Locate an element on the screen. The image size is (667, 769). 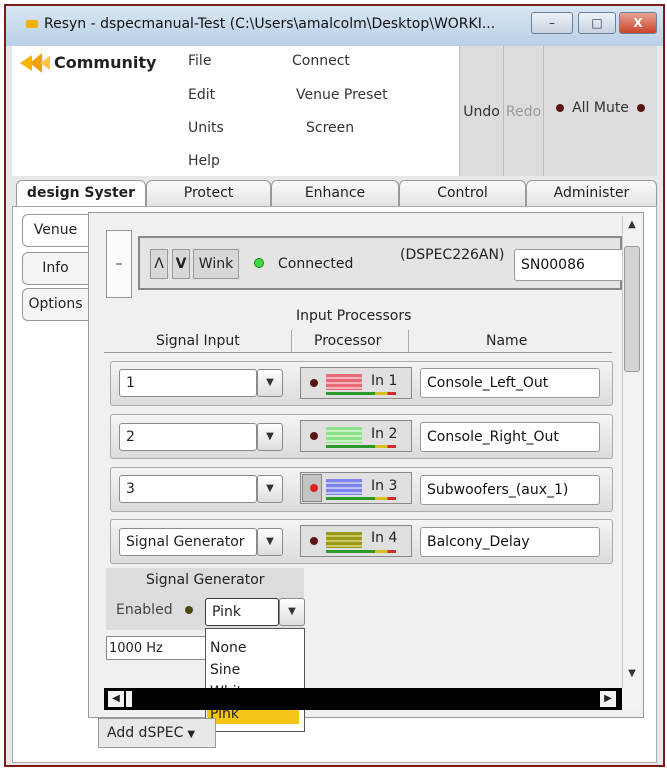
tab-enhance-label: Enhance is located at coordinates (335, 193).